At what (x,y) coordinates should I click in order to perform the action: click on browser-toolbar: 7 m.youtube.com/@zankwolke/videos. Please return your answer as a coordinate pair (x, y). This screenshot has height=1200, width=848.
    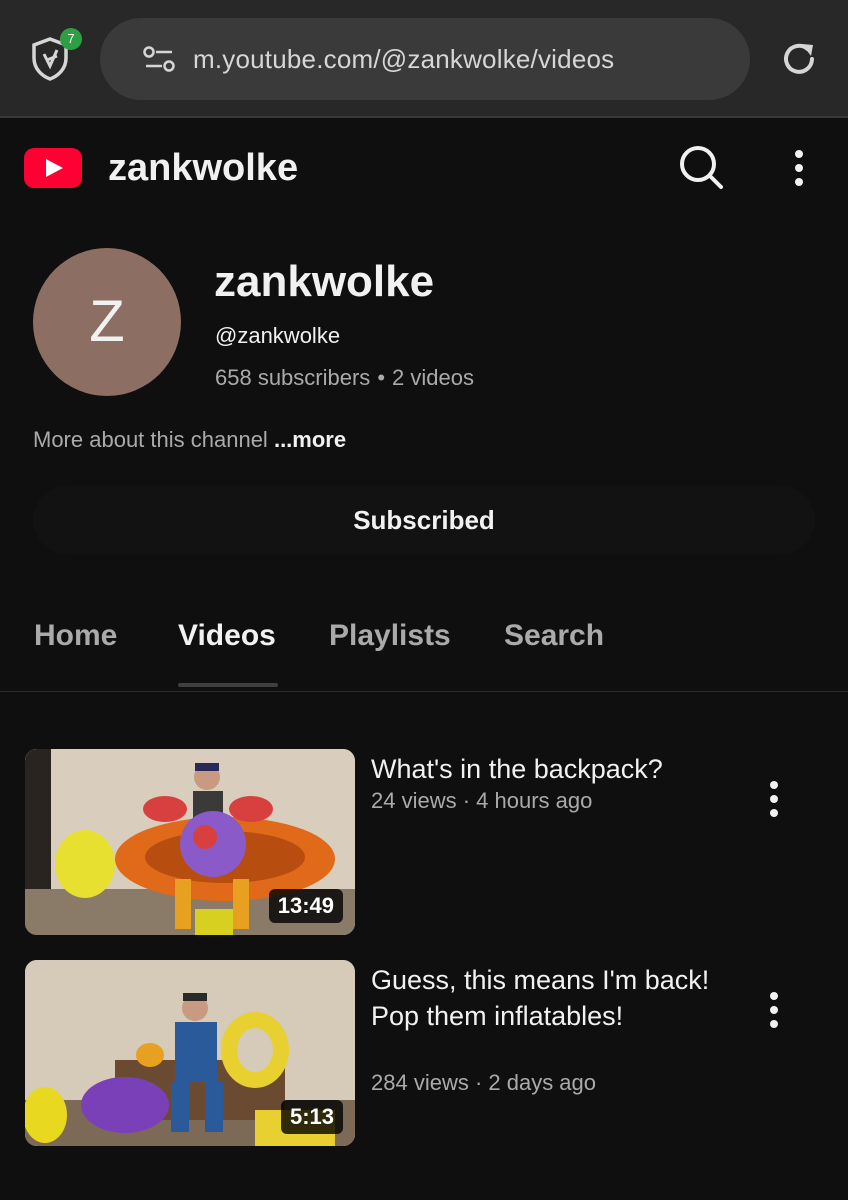
    Looking at the image, I should click on (424, 59).